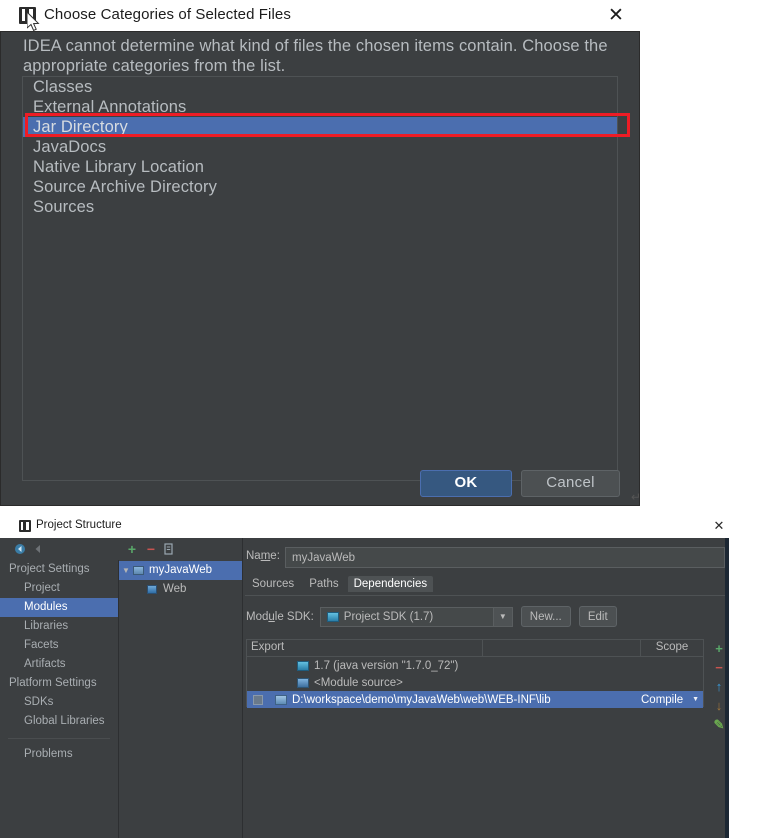  Describe the element at coordinates (151, 549) in the screenshot. I see `remove-module-button: −` at that location.